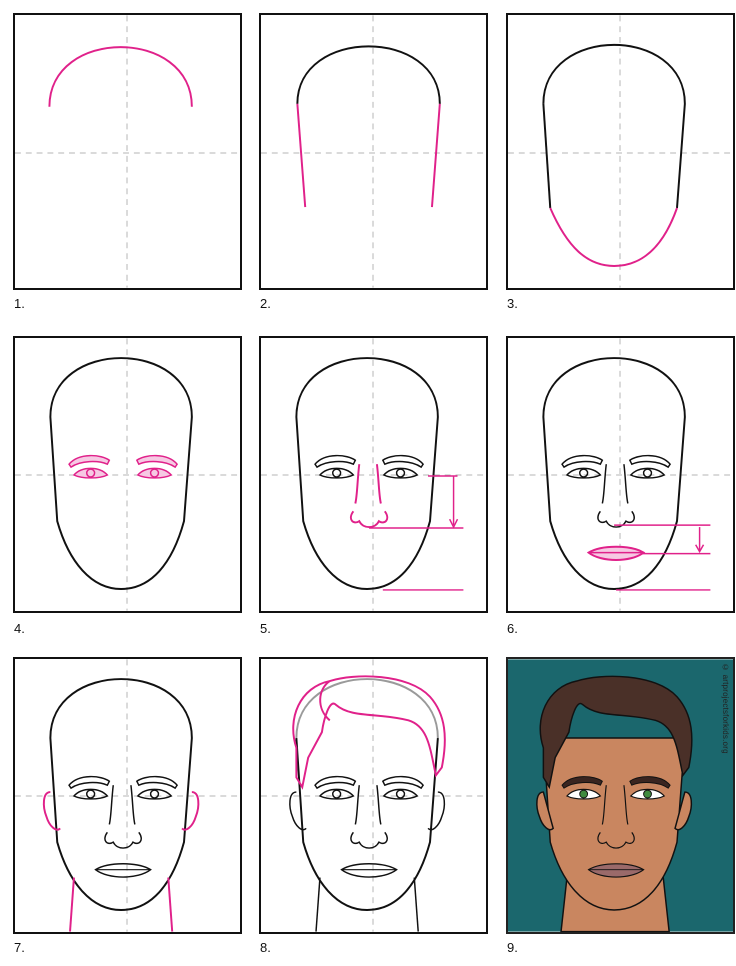 Image resolution: width=736 pixels, height=966 pixels. I want to click on step-7-panel, so click(127, 795).